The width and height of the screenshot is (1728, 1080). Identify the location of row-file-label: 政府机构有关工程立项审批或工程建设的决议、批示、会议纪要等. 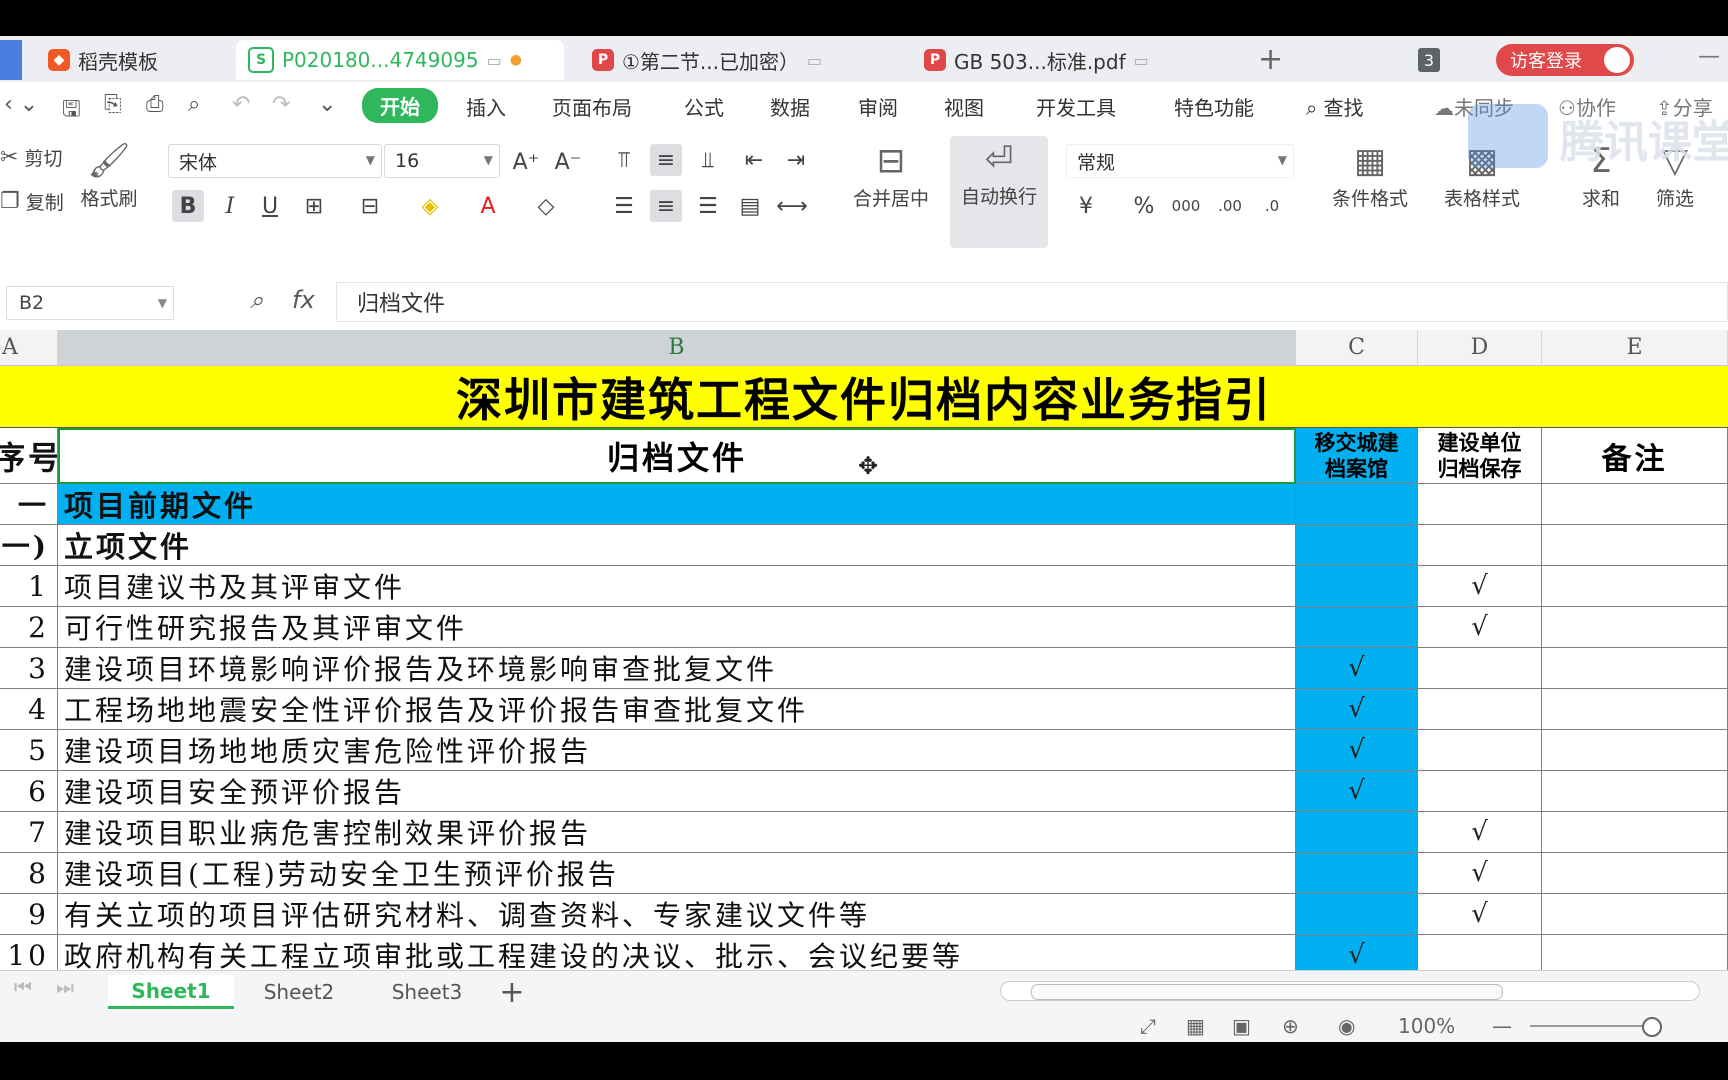
(514, 955).